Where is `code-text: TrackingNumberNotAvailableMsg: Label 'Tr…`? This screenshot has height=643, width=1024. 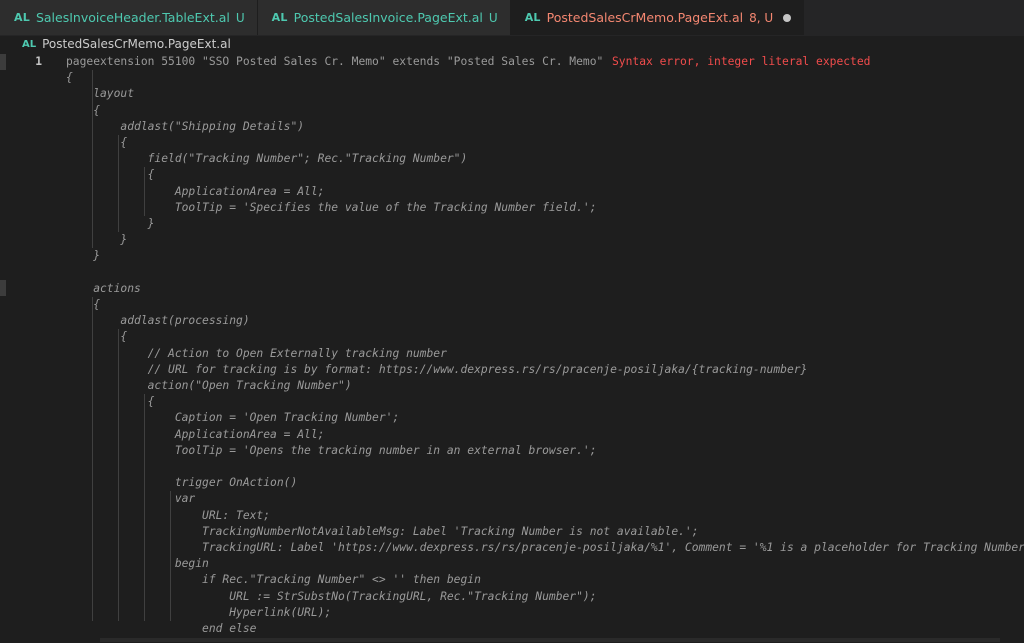
code-text: TrackingNumberNotAvailableMsg: Label 'Tr… is located at coordinates (382, 531).